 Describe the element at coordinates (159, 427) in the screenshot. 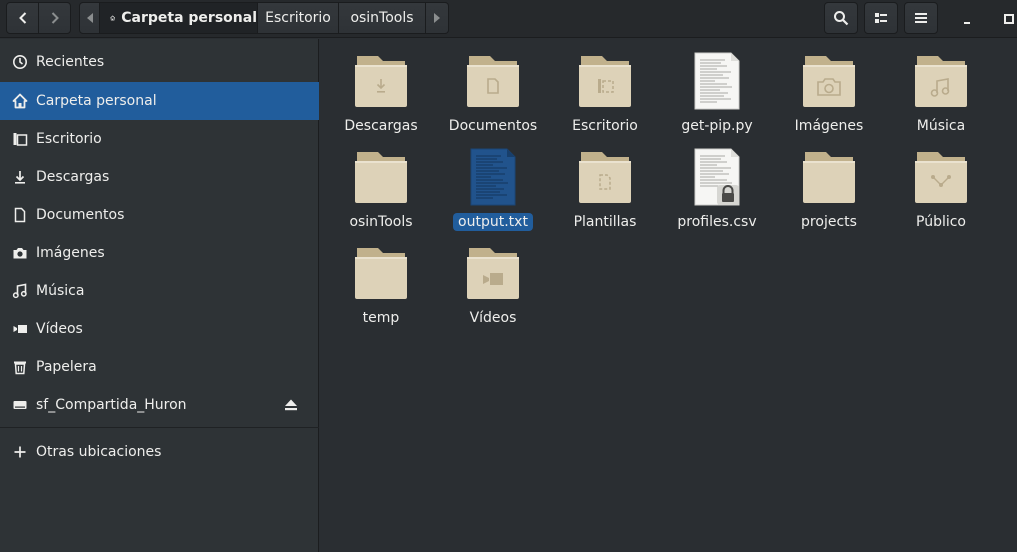

I see `sidebar-separator` at that location.